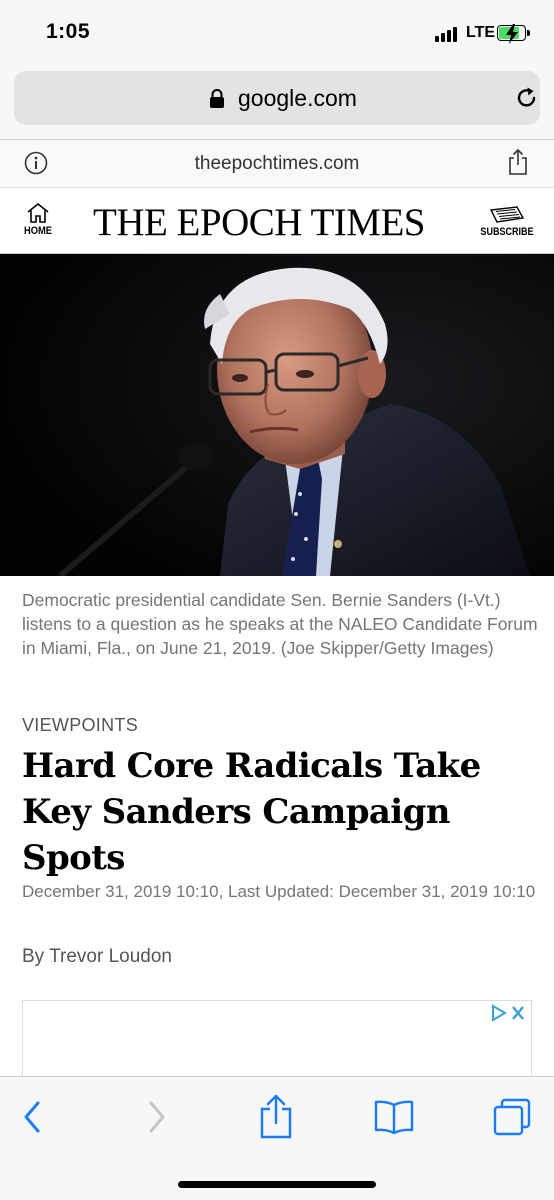  I want to click on status-time: 1:05, so click(68, 31).